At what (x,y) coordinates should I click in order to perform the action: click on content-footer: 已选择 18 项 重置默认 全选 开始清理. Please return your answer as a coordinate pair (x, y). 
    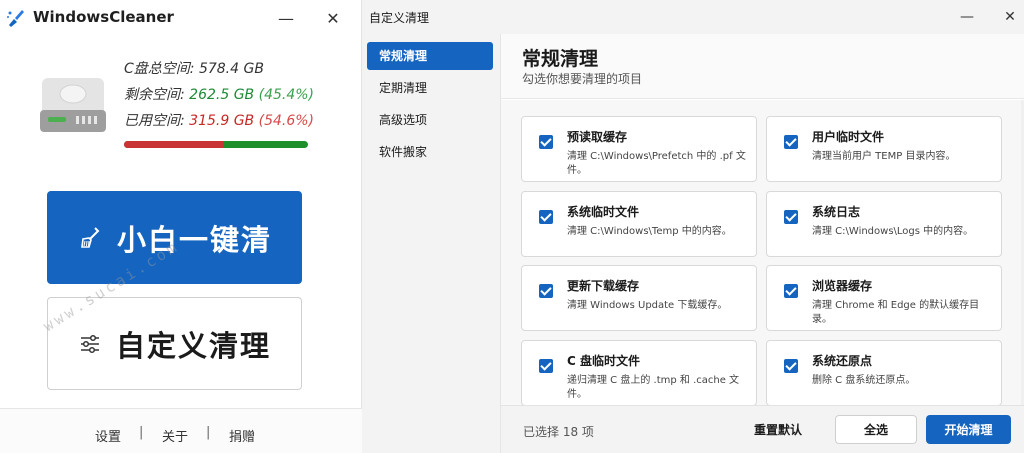
    Looking at the image, I should click on (762, 429).